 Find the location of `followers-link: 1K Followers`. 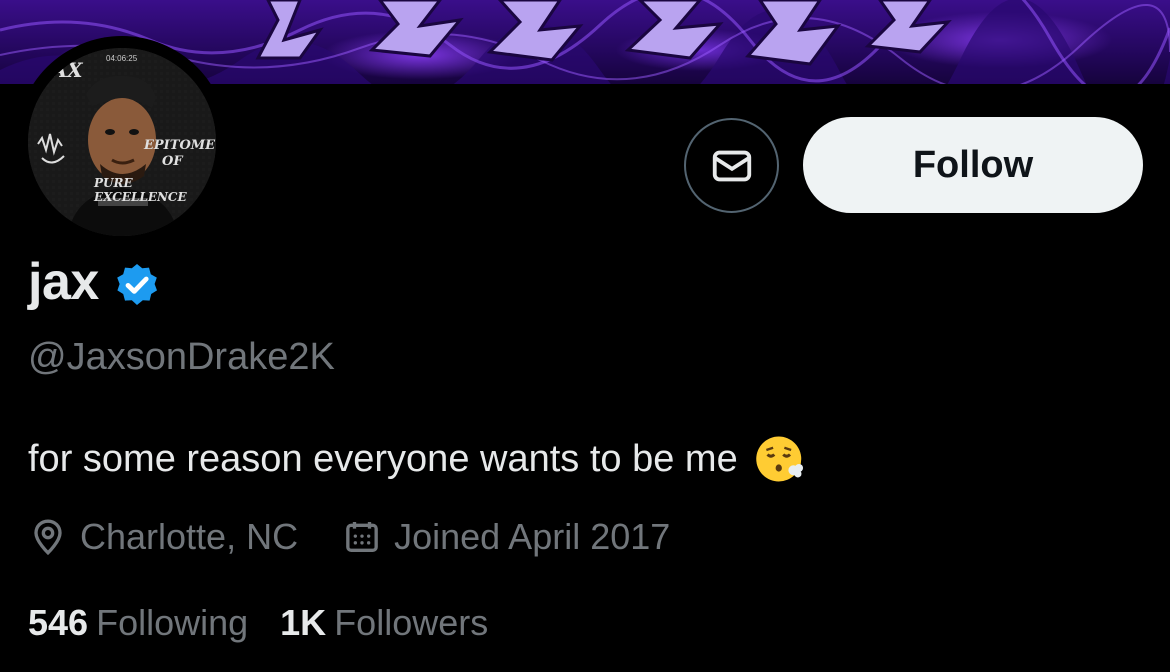

followers-link: 1K Followers is located at coordinates (384, 623).